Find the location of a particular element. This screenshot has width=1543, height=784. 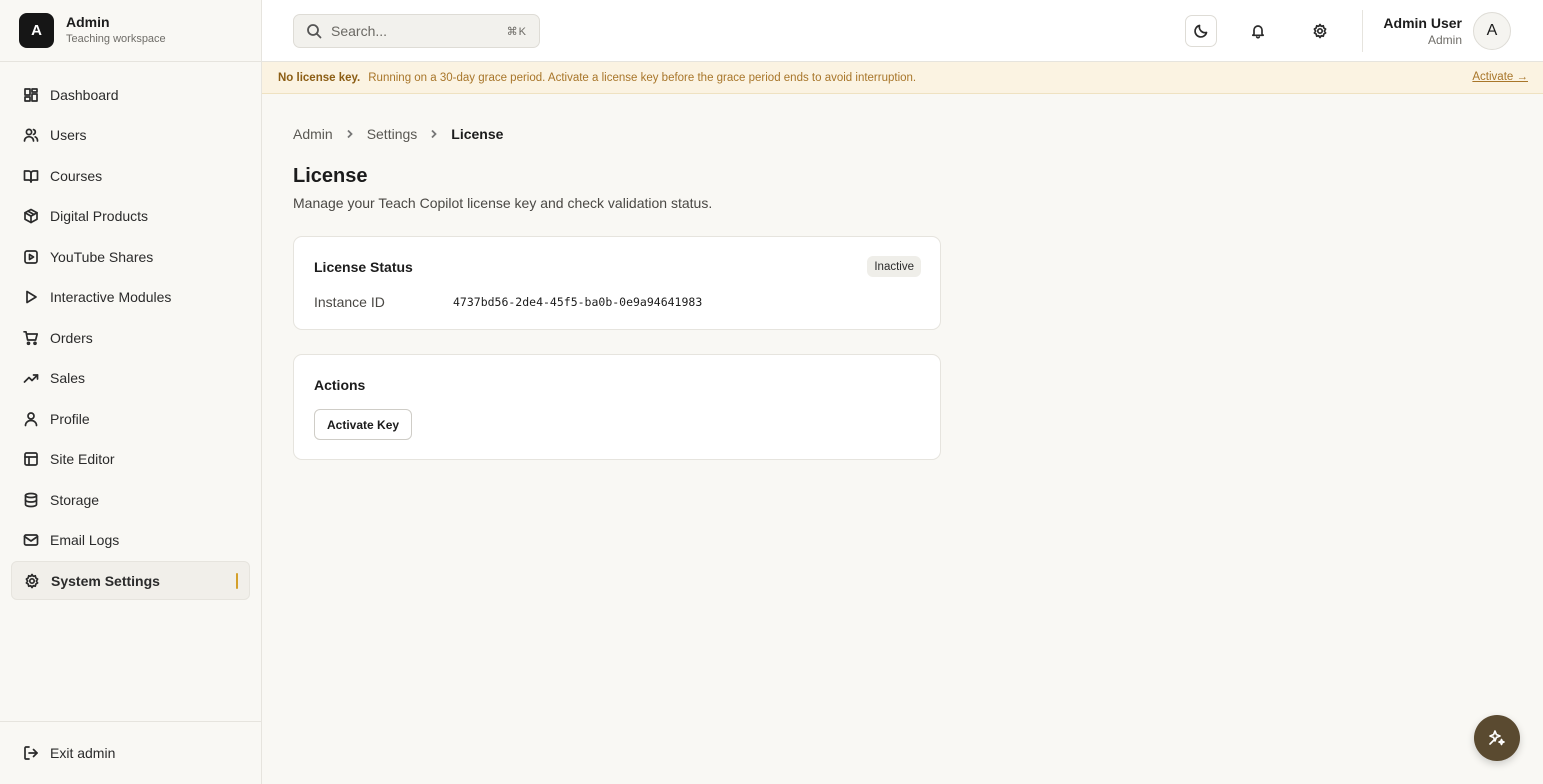

dashboard-icon is located at coordinates (31, 95).